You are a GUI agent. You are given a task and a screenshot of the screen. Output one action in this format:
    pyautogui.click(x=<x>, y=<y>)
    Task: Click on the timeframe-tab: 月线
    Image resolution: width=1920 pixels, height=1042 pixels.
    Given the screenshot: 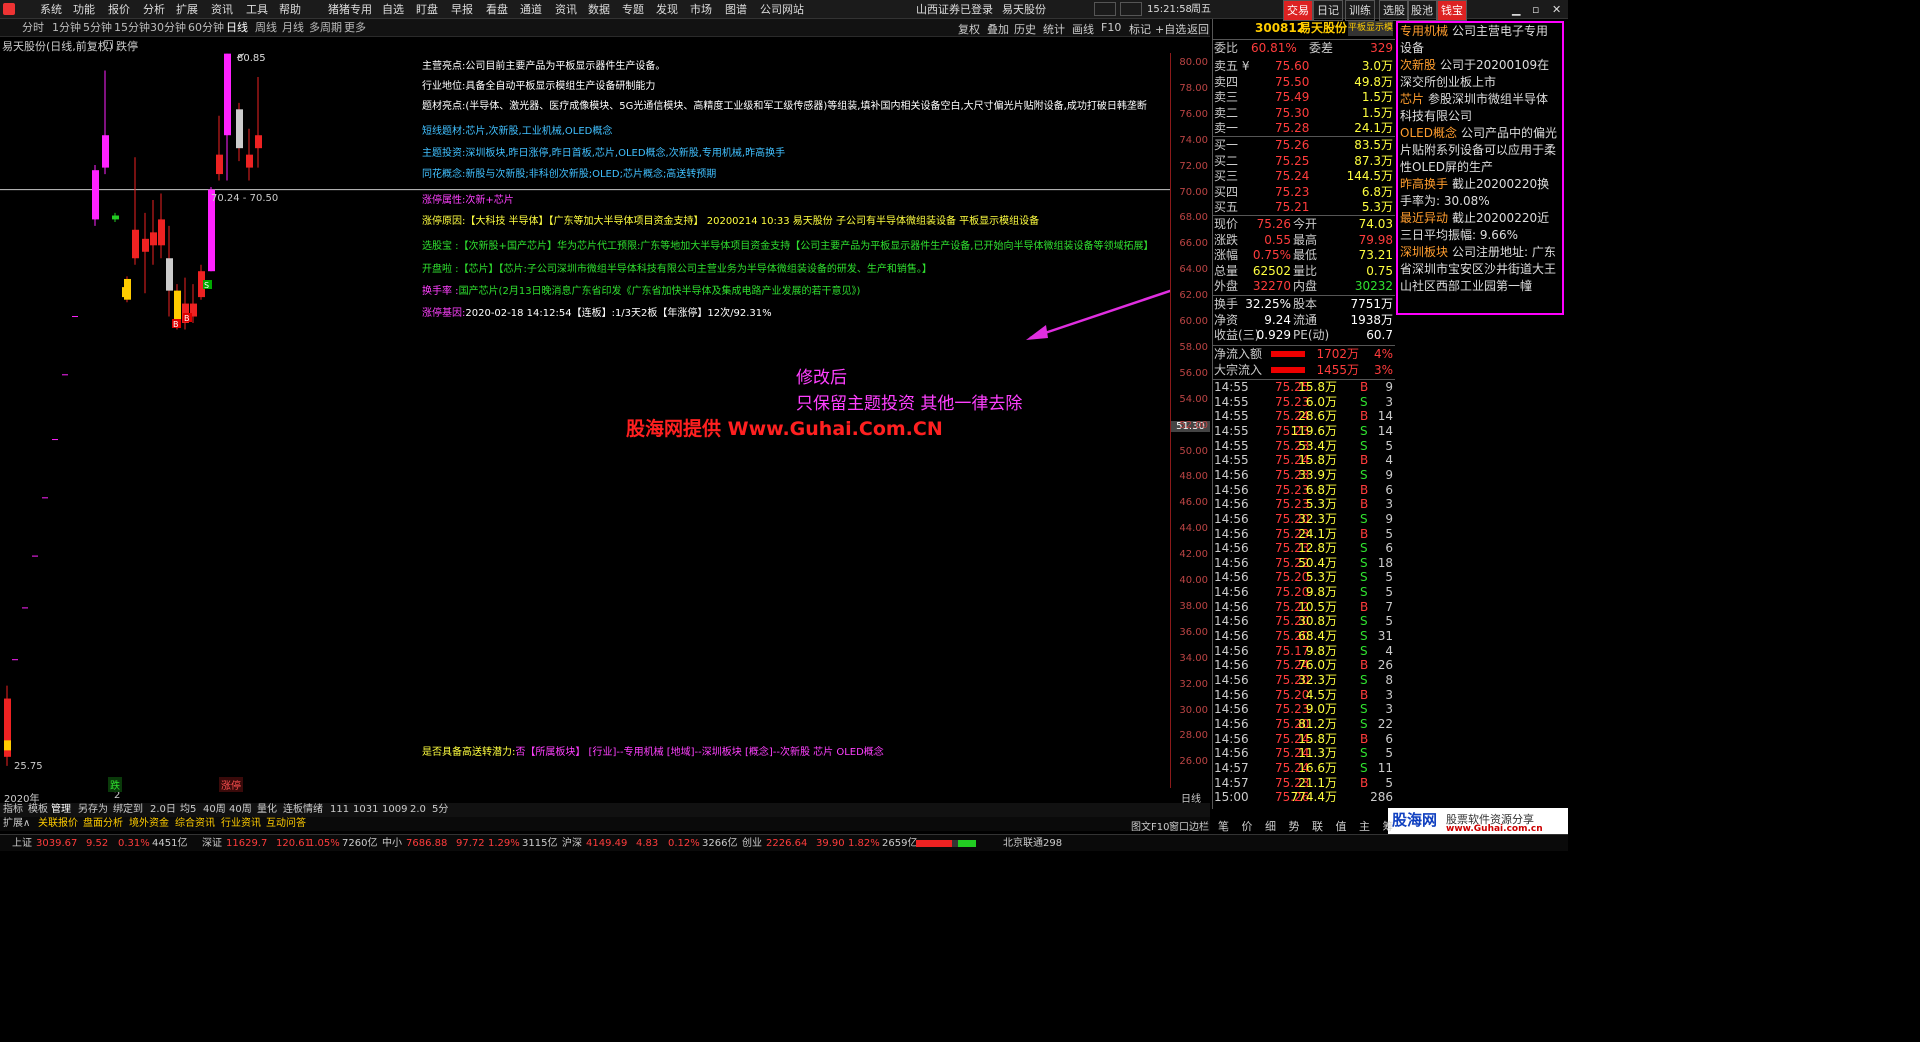 What is the action you would take?
    pyautogui.click(x=293, y=28)
    